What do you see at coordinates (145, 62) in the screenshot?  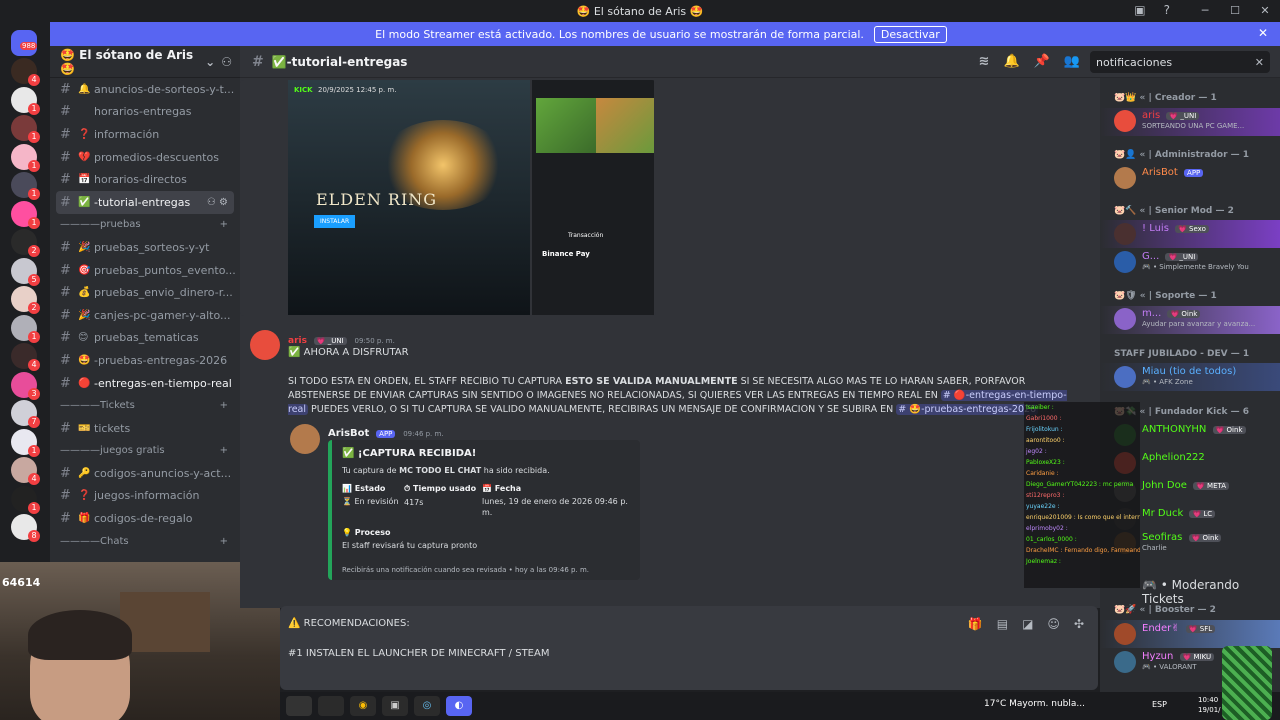 I see `server-header: 🤩 El sótano de Aris 🤩 ⌄ ⚇` at bounding box center [145, 62].